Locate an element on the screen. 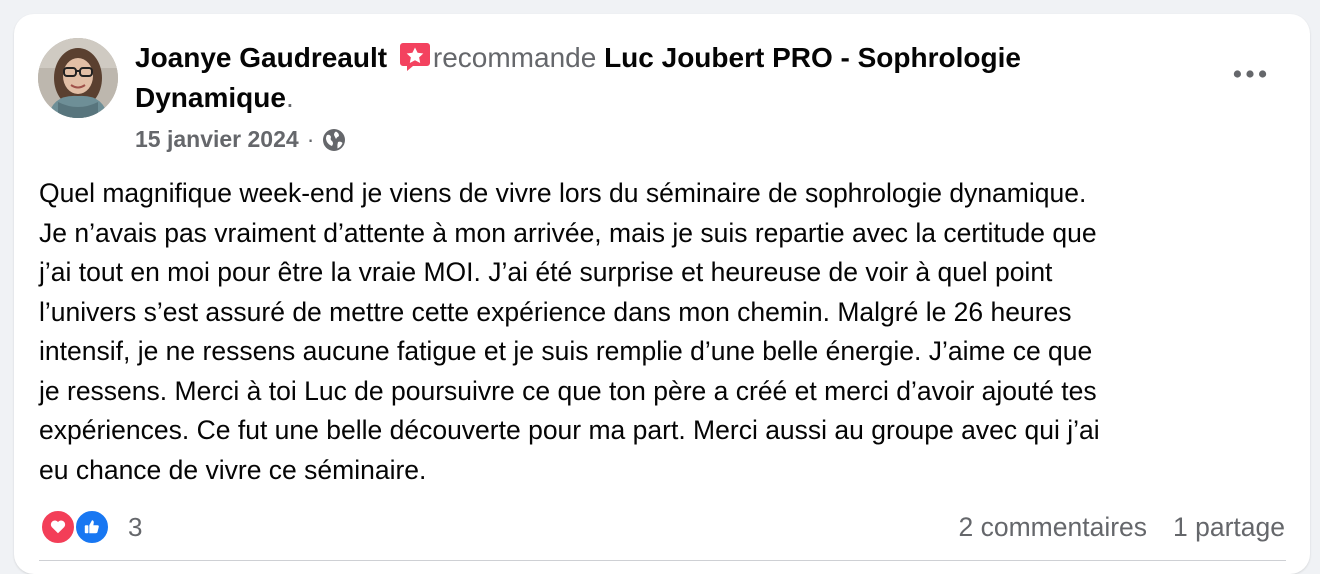  engagement-stats: 2 commentaires 1 partage is located at coordinates (1122, 527).